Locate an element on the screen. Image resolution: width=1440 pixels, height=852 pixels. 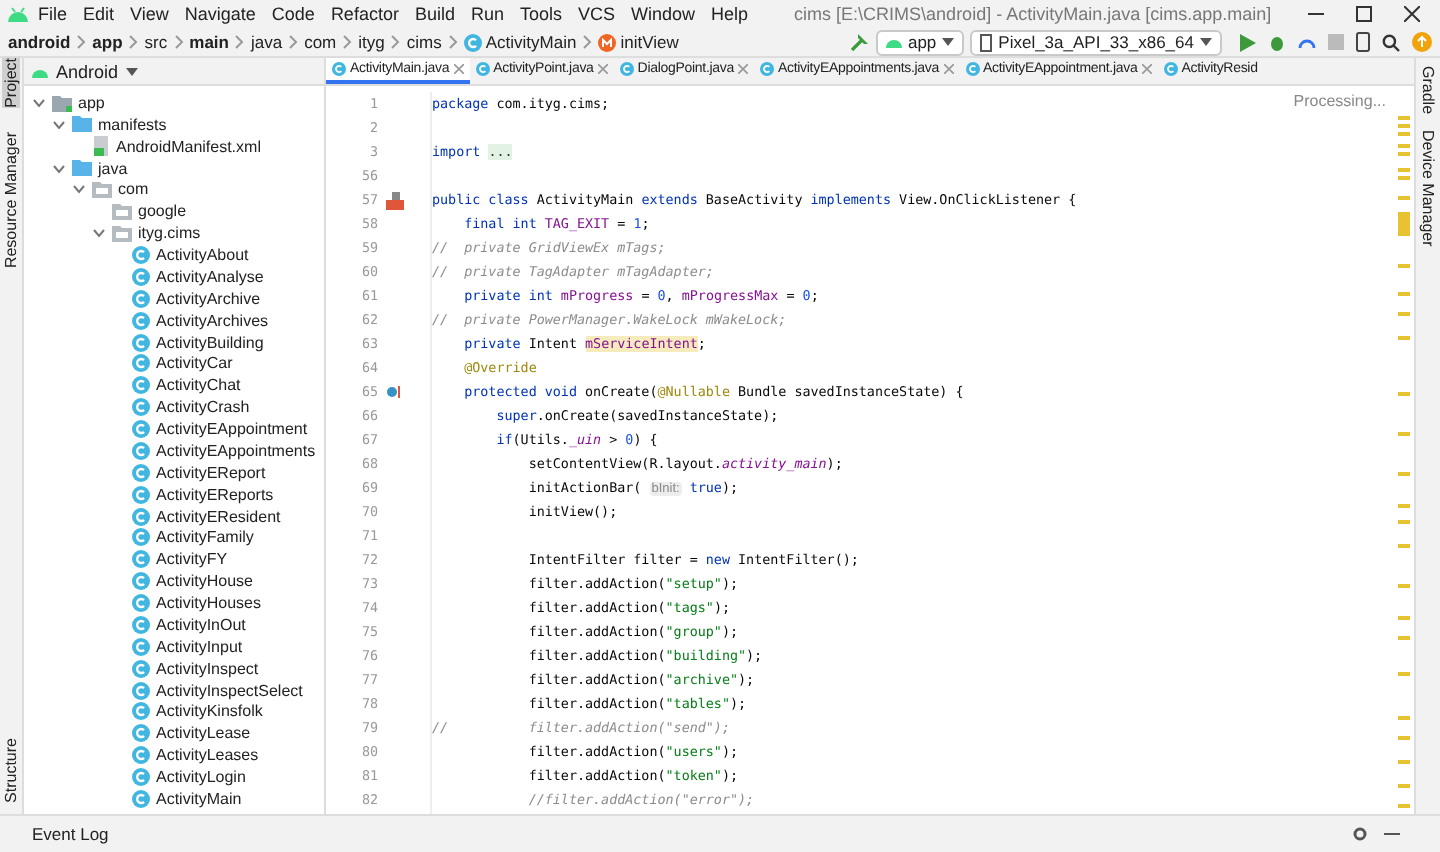
breadcrumb: com is located at coordinates (320, 42).